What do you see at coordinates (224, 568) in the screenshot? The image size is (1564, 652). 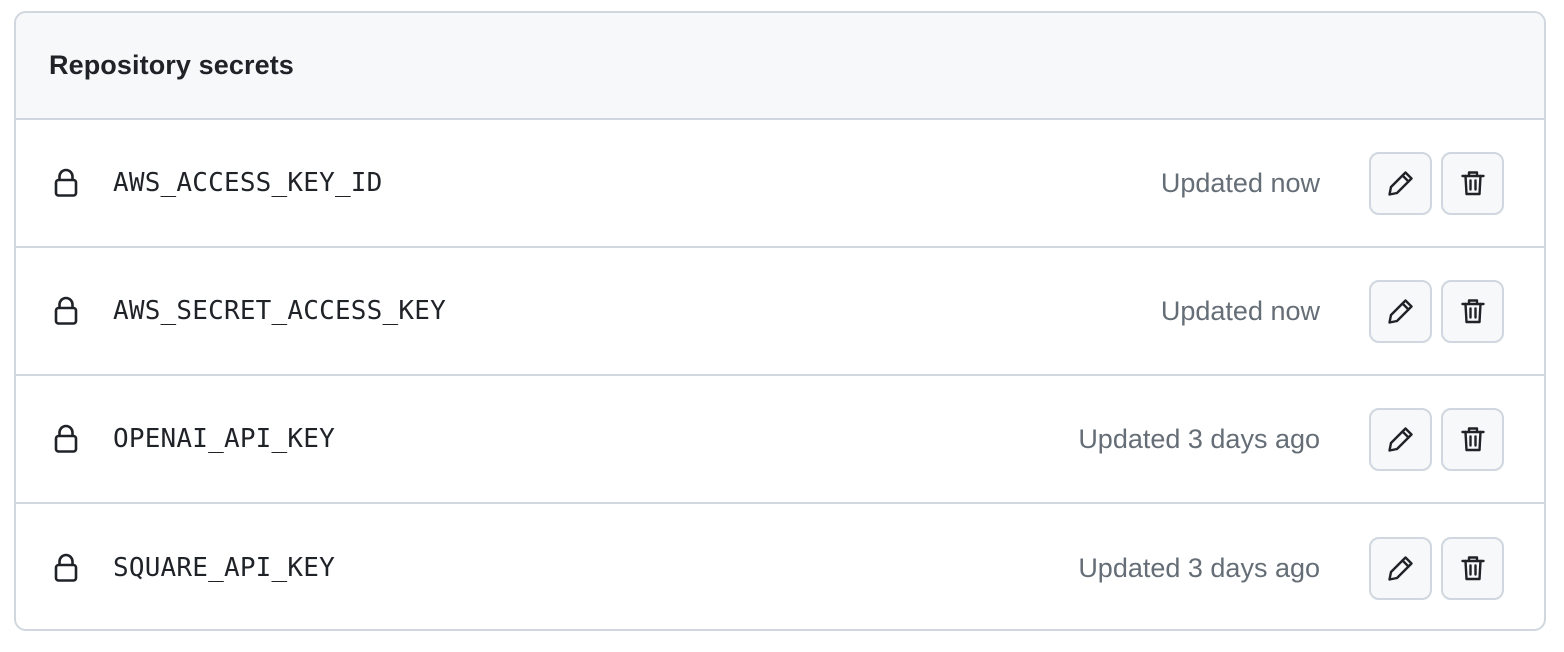 I see `secret-name: SQUARE_API_KEY` at bounding box center [224, 568].